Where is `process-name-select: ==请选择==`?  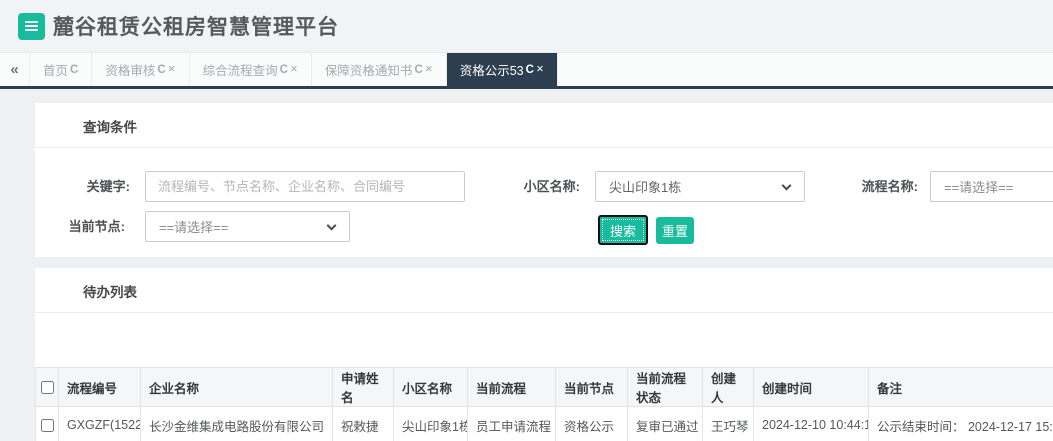 process-name-select: ==请选择== is located at coordinates (991, 186).